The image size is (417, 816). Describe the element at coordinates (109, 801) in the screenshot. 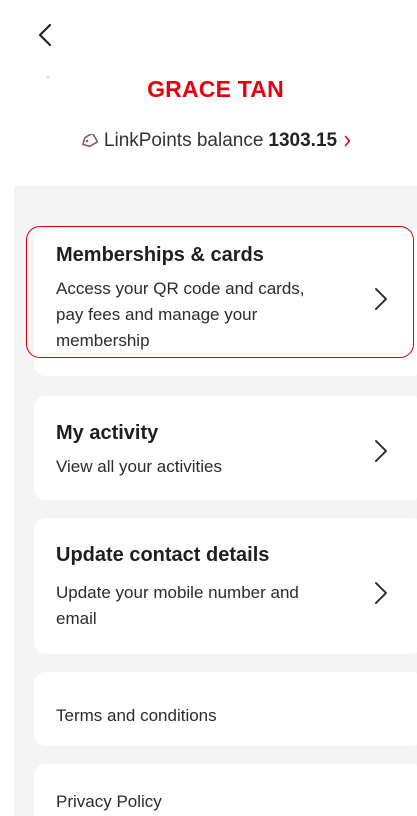

I see `privacy-policy-label: Privacy Policy` at that location.